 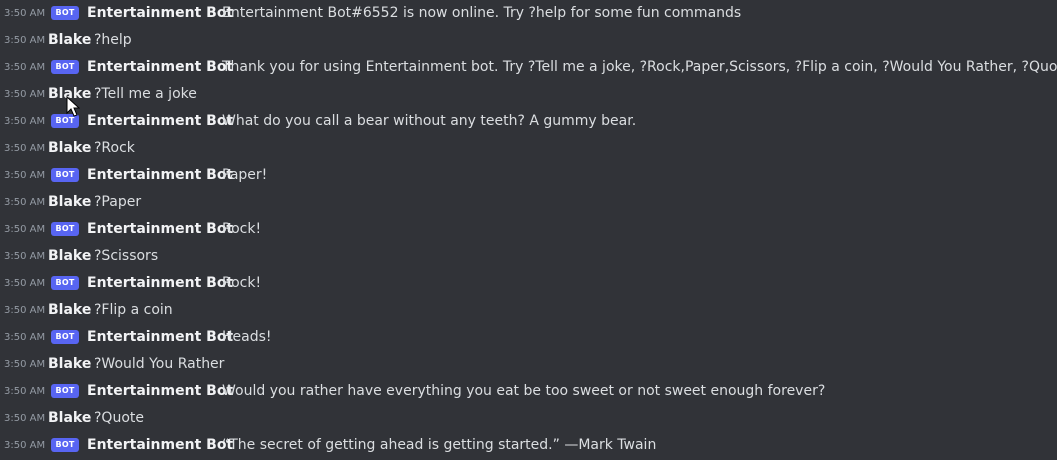 I want to click on message-content: ?Quote, so click(x=119, y=418).